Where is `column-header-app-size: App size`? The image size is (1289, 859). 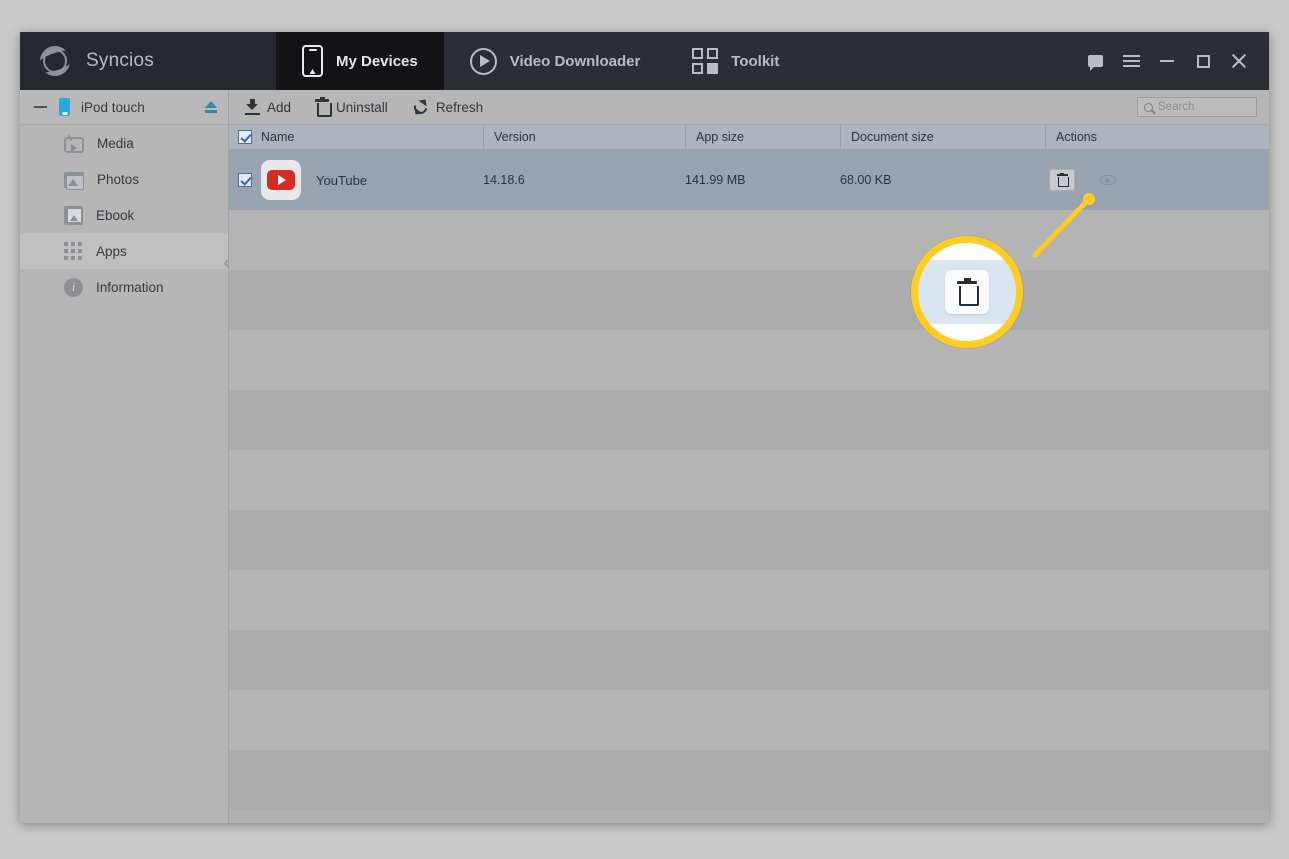
column-header-app-size: App size is located at coordinates (762, 137).